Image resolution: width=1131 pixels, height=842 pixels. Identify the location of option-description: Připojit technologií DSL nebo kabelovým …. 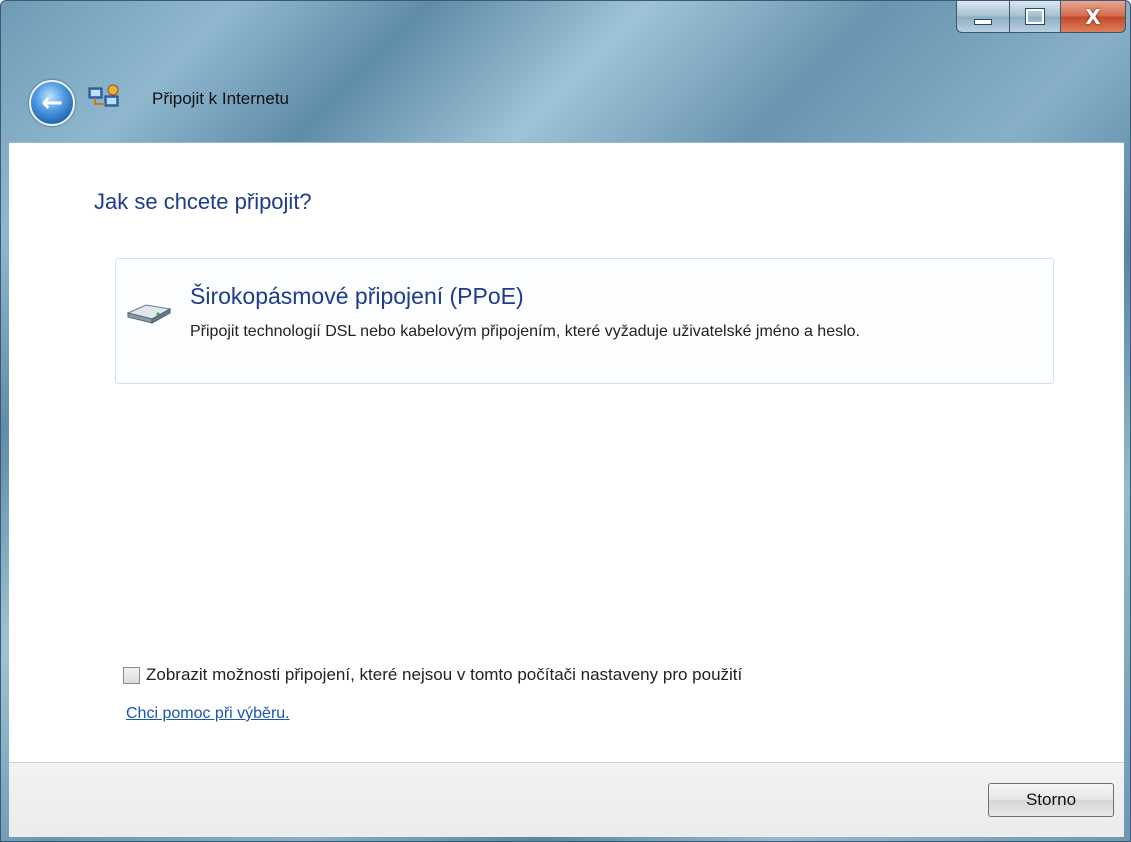
(525, 331).